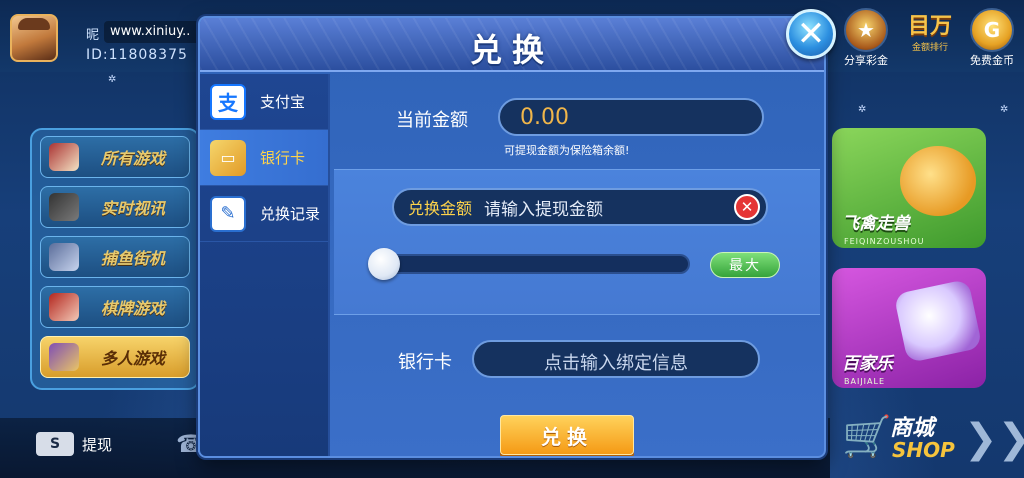  Describe the element at coordinates (938, 181) in the screenshot. I see `lion-icon` at that location.